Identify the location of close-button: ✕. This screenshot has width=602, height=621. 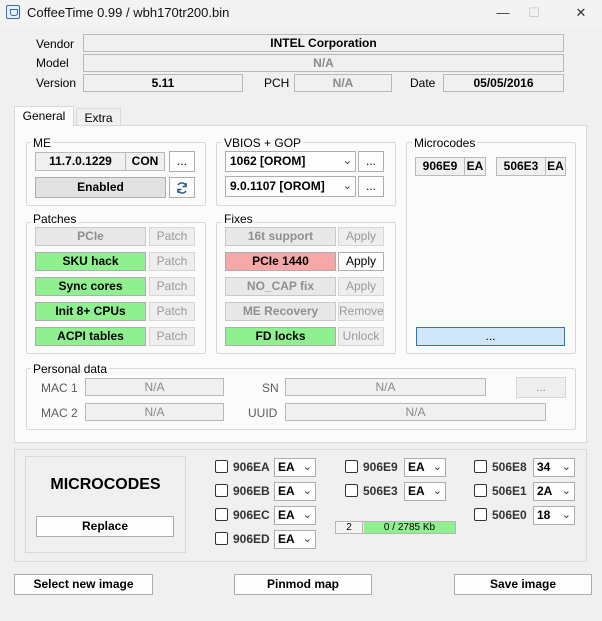
(581, 13).